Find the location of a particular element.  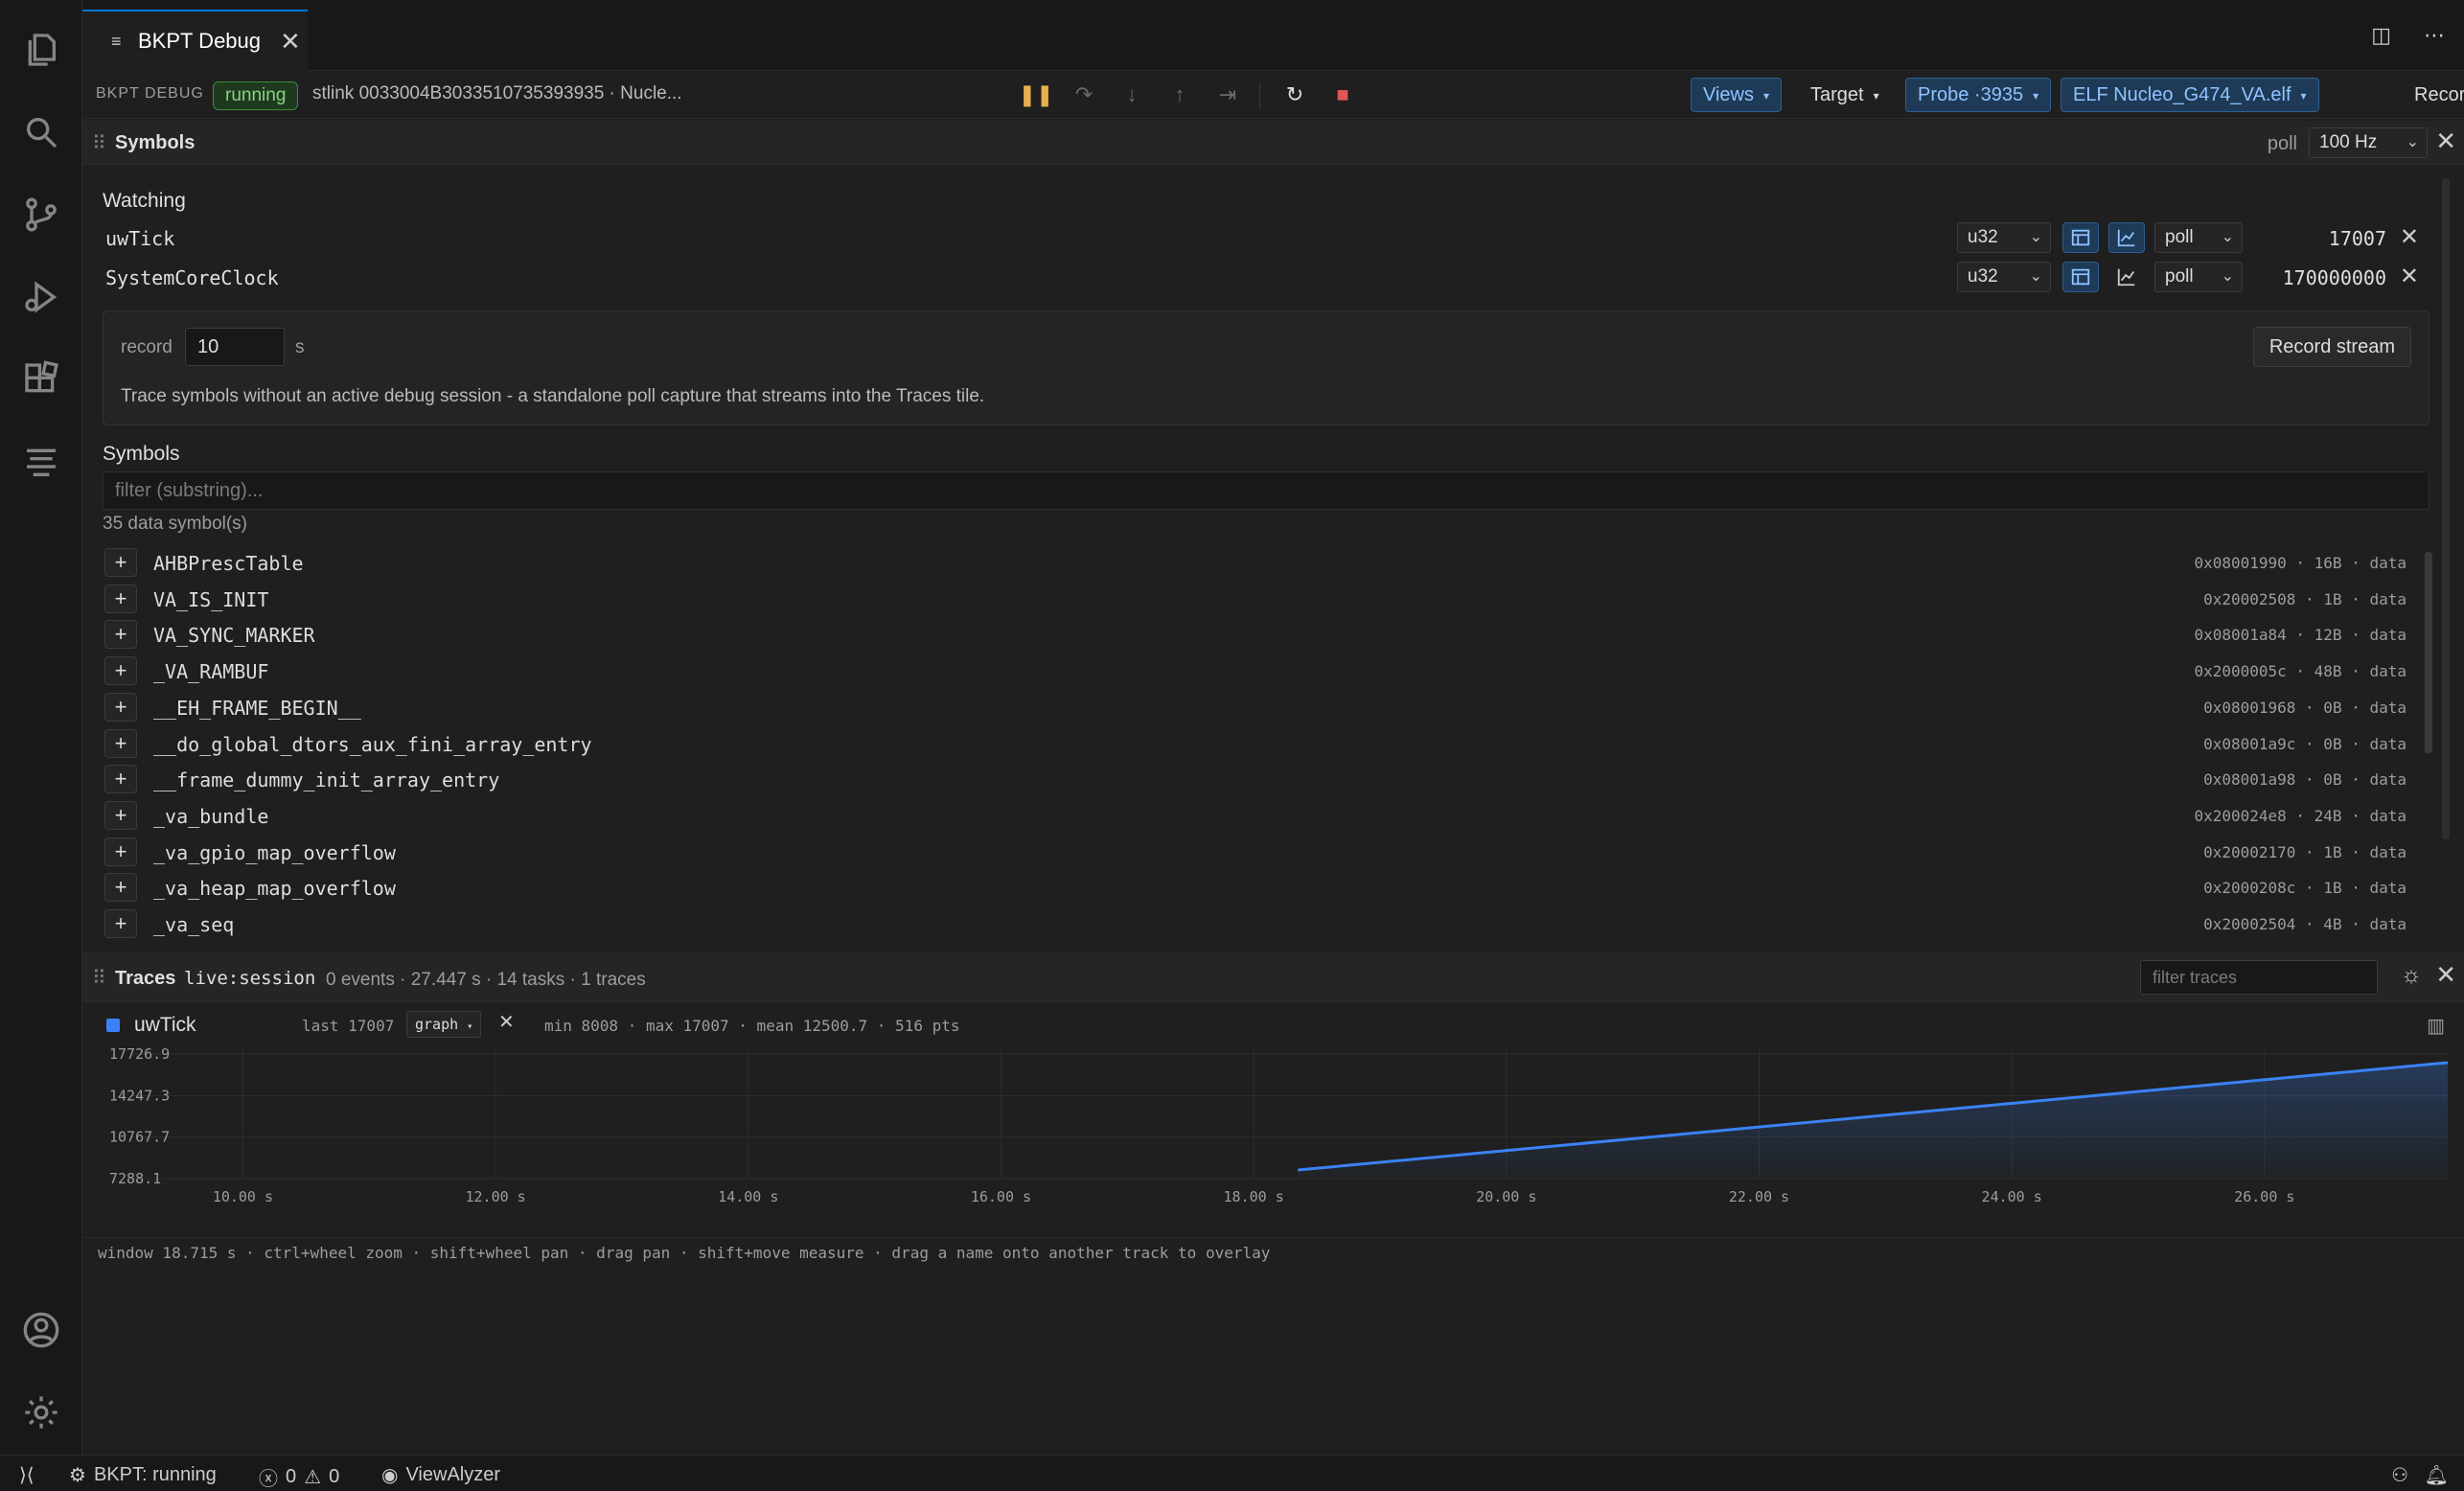

symbol-meta: 0x08001a9c · 0B · data is located at coordinates (2304, 743).